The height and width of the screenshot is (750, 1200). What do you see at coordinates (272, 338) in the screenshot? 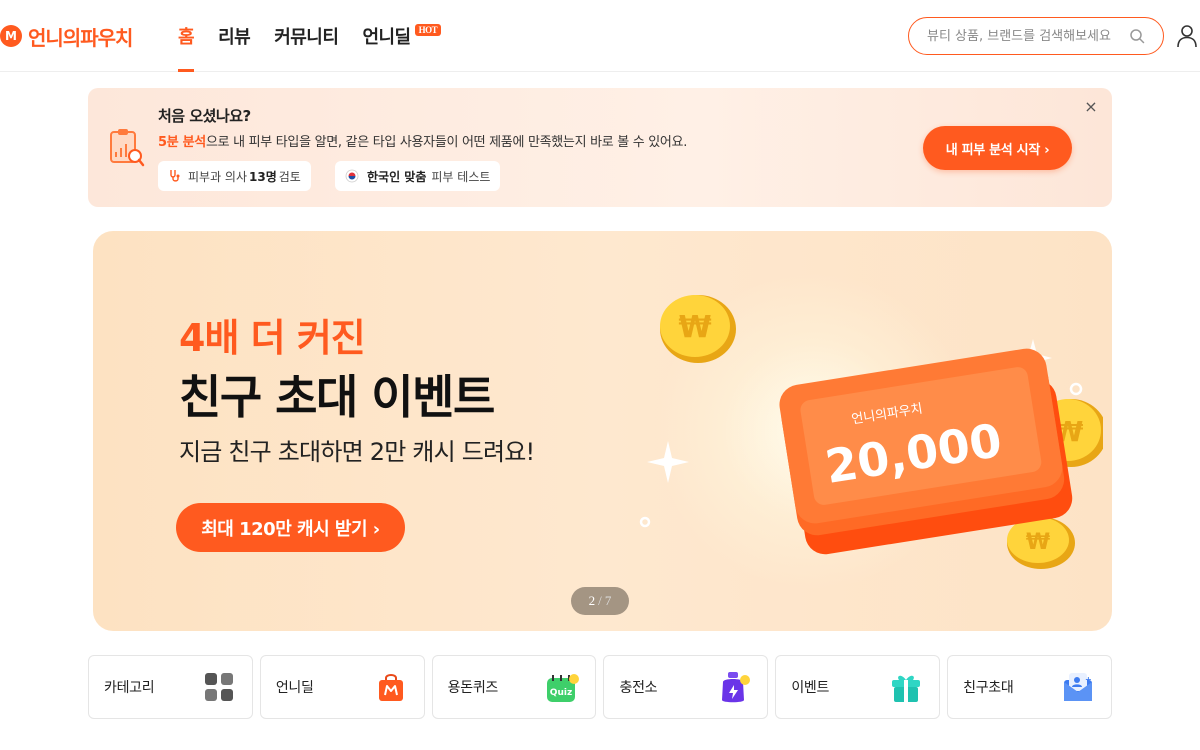
I see `hero-kicker: 4배 더 커진` at bounding box center [272, 338].